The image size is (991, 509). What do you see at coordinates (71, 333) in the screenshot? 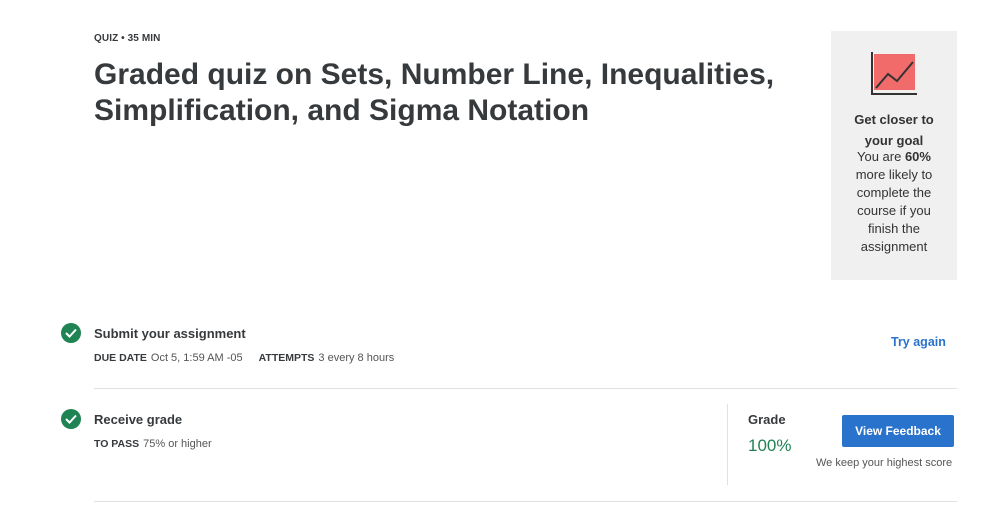
I see `submit-check-icon` at bounding box center [71, 333].